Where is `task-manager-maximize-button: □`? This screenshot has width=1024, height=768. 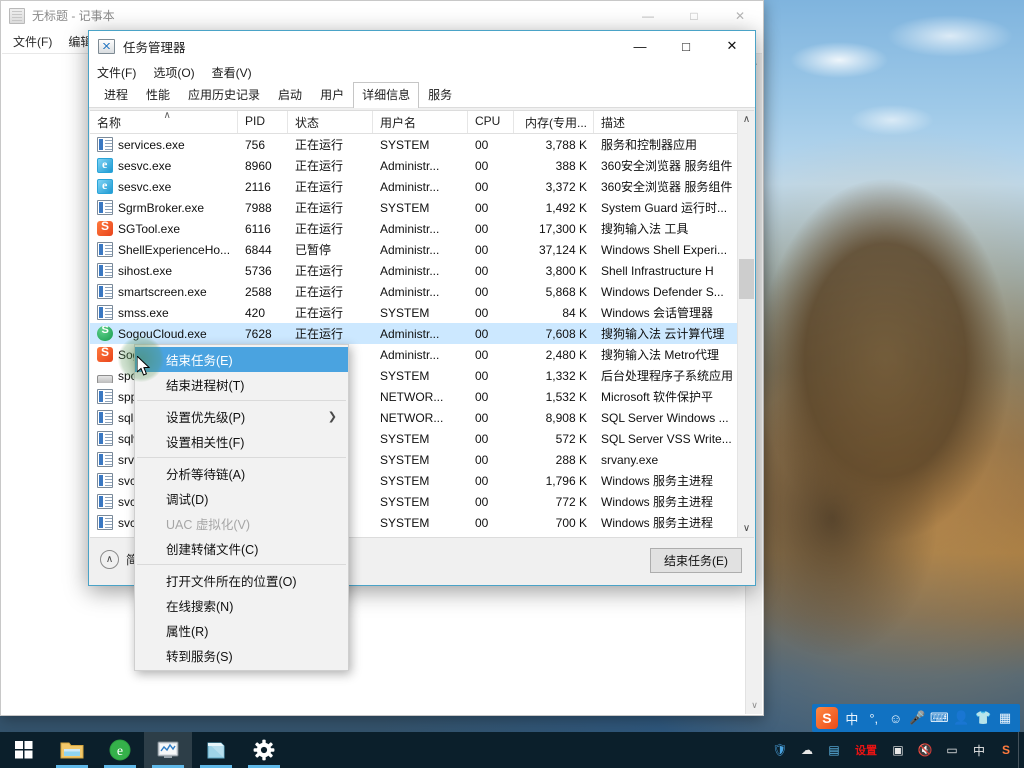
task-manager-maximize-button: □ is located at coordinates (686, 46).